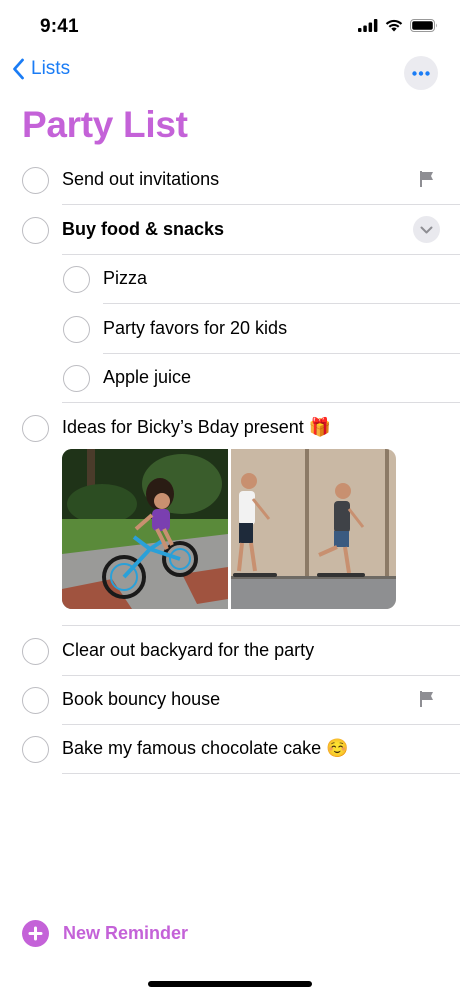 The height and width of the screenshot is (996, 460). What do you see at coordinates (145, 529) in the screenshot?
I see `photo-girl-on-bike` at bounding box center [145, 529].